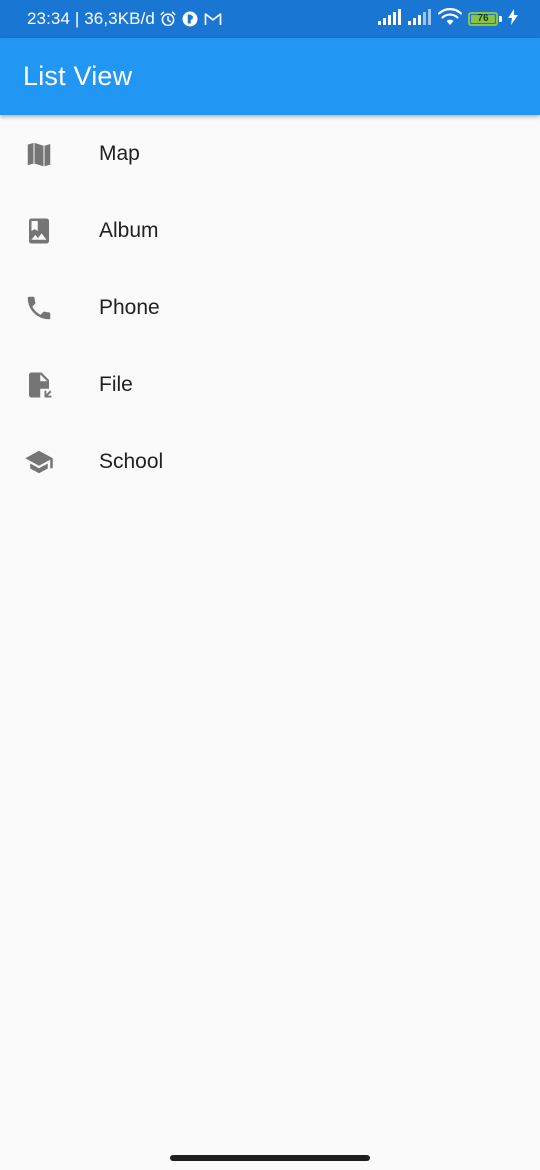  I want to click on map-icon, so click(39, 154).